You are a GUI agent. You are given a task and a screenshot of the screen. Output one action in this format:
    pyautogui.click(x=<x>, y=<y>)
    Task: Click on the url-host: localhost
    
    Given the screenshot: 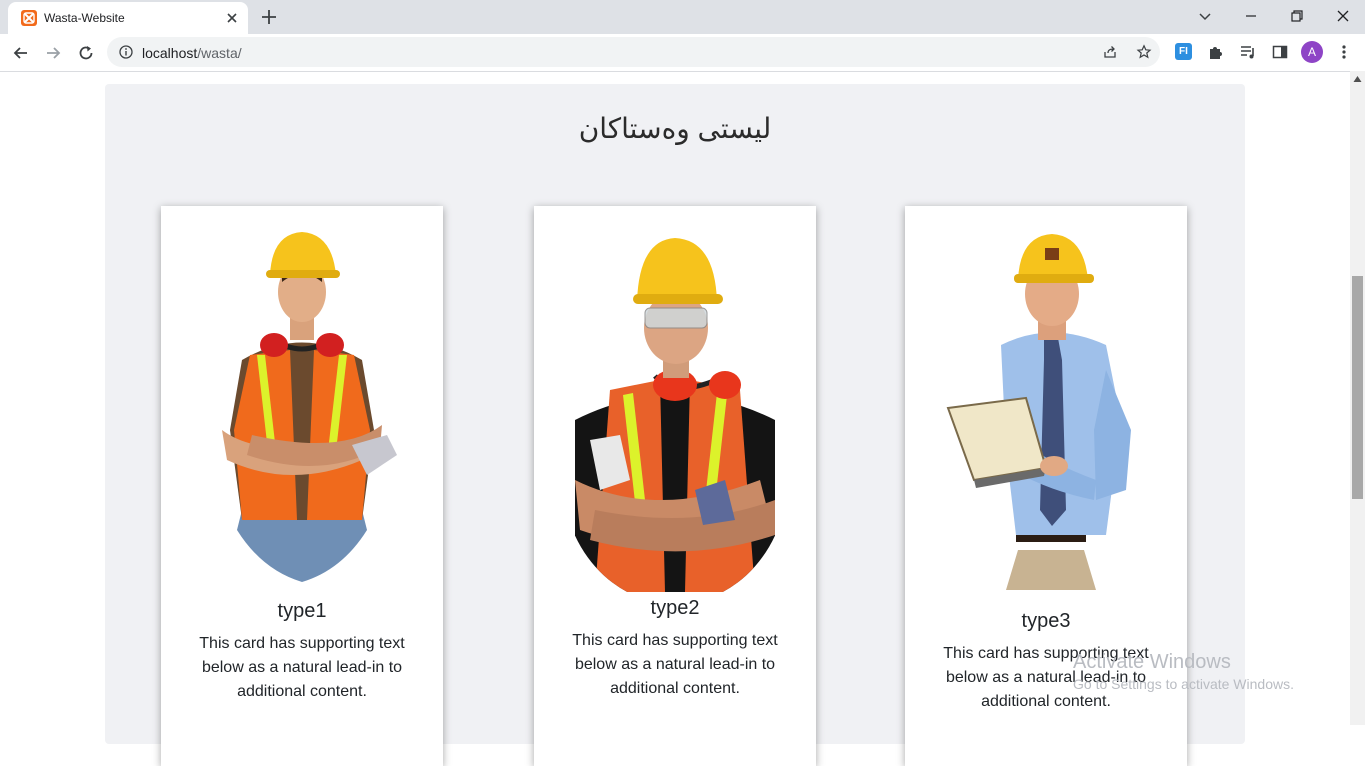 What is the action you would take?
    pyautogui.click(x=170, y=53)
    